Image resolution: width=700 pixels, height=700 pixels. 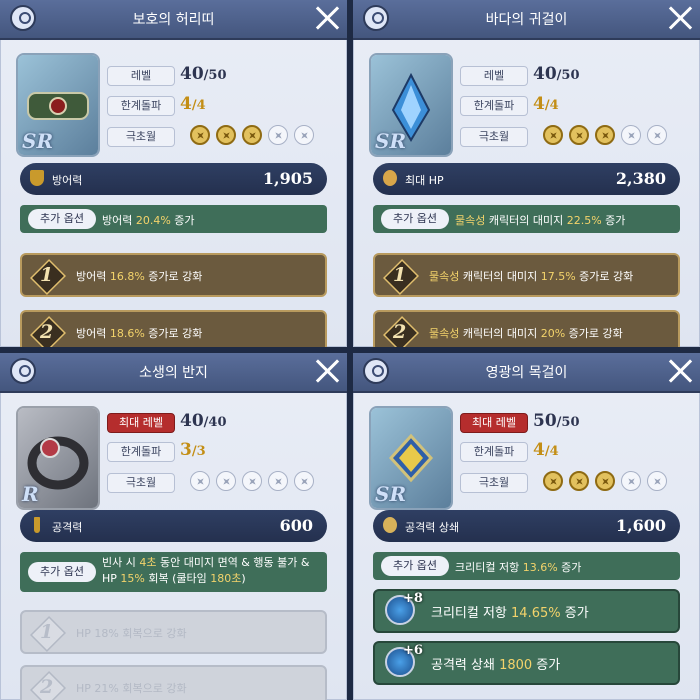 I want to click on stat-value: 1,905, so click(x=287, y=178).